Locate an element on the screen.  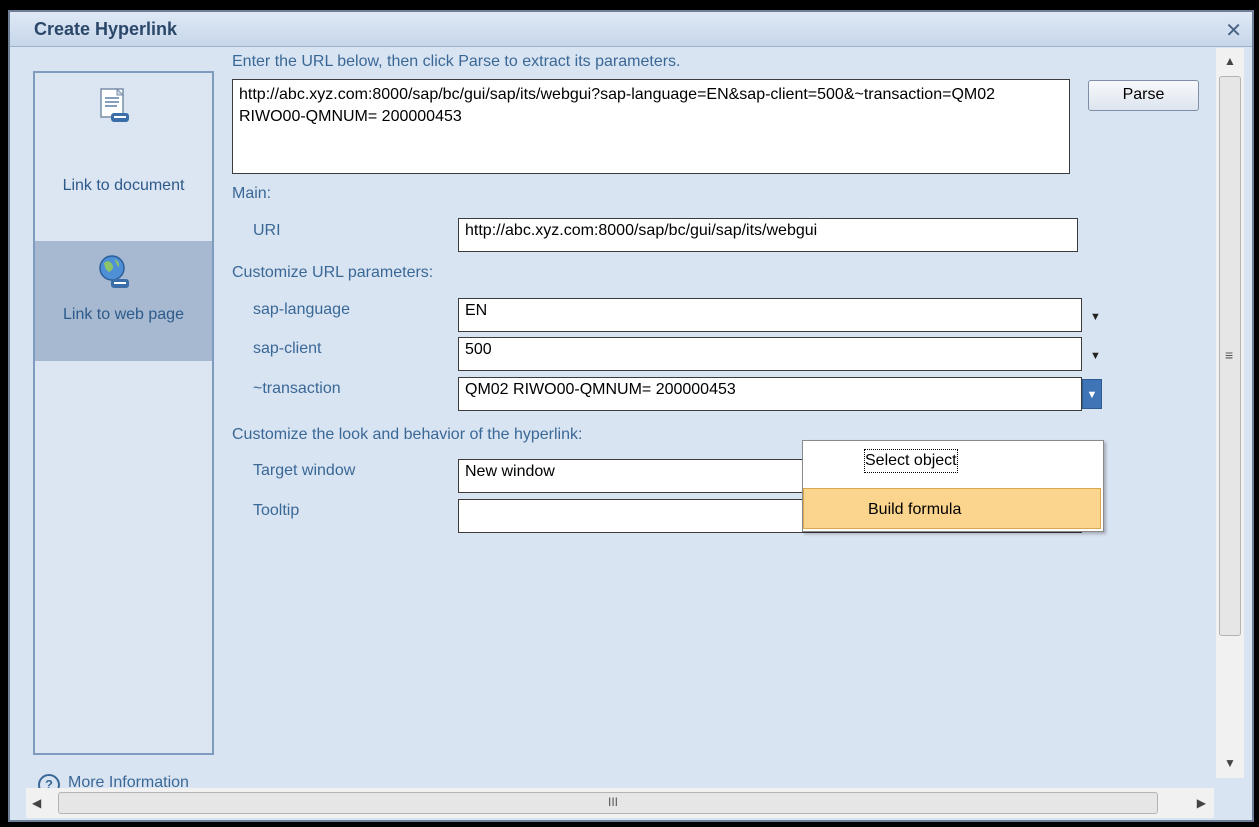
dialog-title: Create Hyperlink is located at coordinates (106, 29).